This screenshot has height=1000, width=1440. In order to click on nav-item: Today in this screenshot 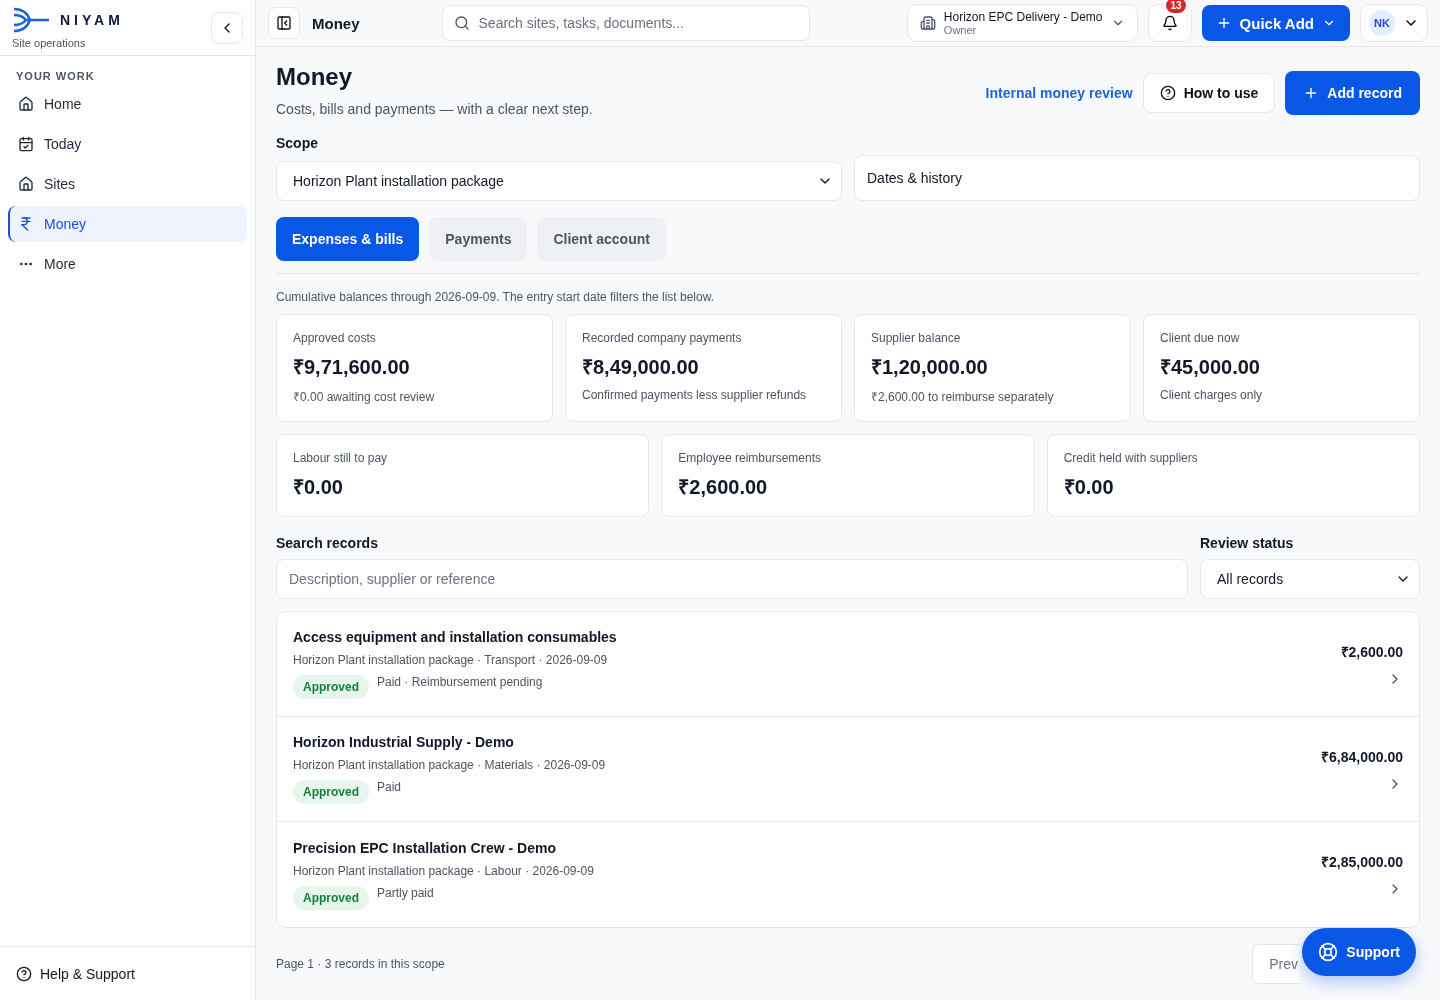, I will do `click(127, 144)`.